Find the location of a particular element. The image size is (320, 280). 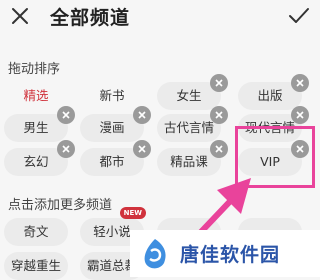

chip-label: 轻小说 is located at coordinates (112, 231).